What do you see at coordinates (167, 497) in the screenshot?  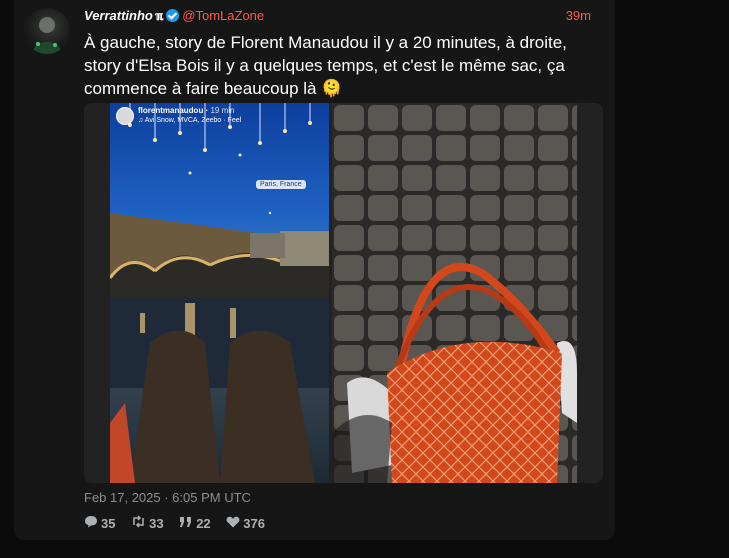 I see `post-date: Feb 17, 2025 · 6:05 PM UTC` at bounding box center [167, 497].